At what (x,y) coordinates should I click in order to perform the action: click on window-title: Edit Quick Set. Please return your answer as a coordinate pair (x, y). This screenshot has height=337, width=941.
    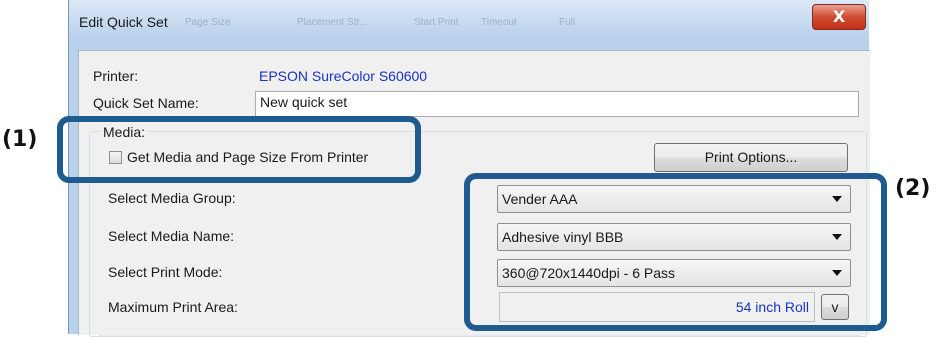
    Looking at the image, I should click on (123, 22).